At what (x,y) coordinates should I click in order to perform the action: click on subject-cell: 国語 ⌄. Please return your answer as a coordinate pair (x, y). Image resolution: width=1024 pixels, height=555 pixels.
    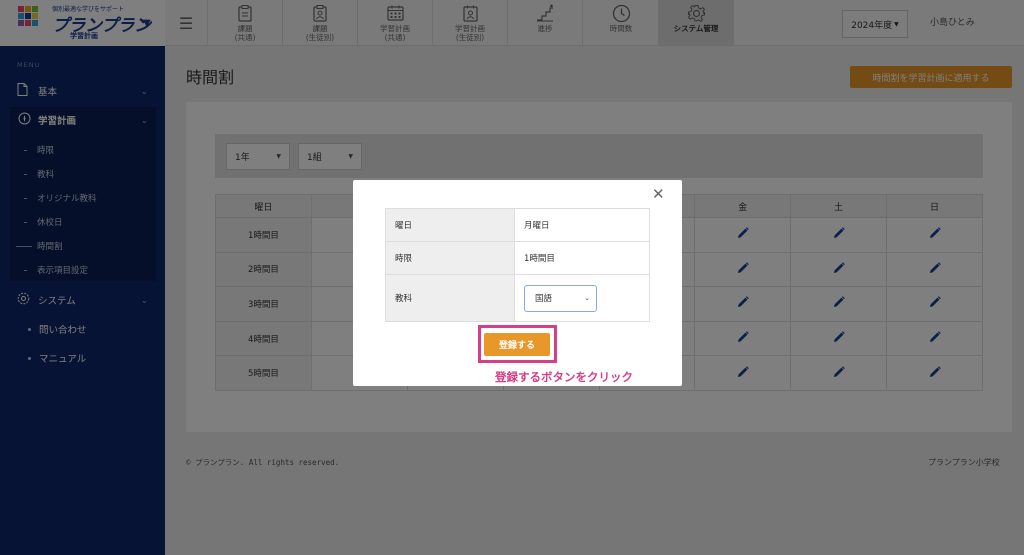
    Looking at the image, I should click on (582, 298).